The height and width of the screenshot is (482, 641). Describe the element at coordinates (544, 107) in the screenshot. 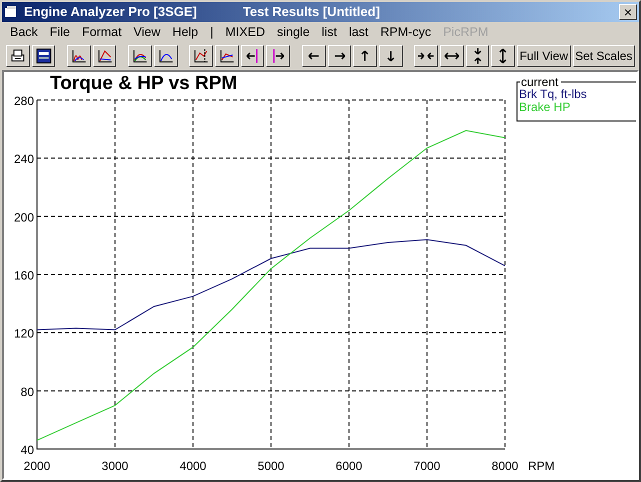

I see `legend-entry: Brake HP` at that location.